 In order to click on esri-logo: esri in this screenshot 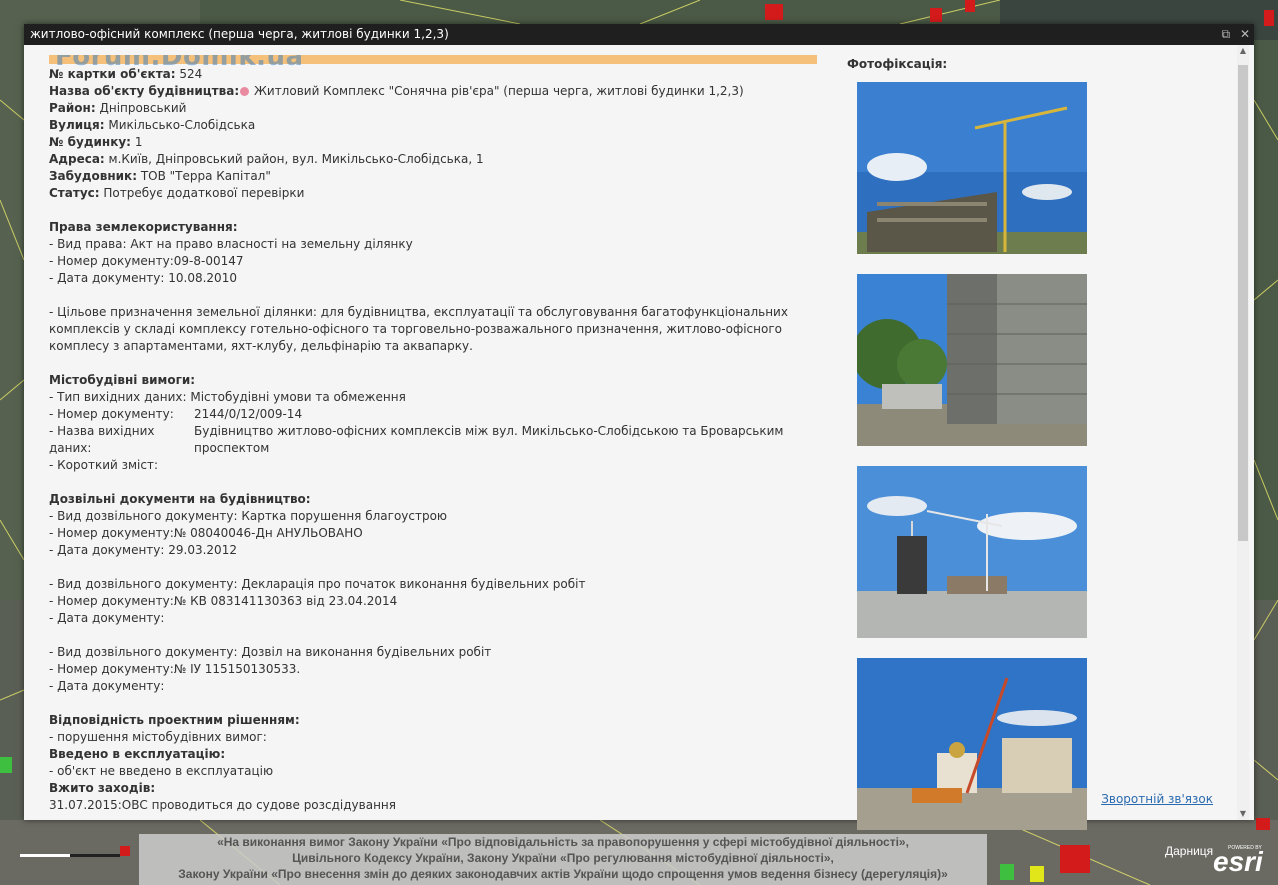, I will do `click(1238, 862)`.